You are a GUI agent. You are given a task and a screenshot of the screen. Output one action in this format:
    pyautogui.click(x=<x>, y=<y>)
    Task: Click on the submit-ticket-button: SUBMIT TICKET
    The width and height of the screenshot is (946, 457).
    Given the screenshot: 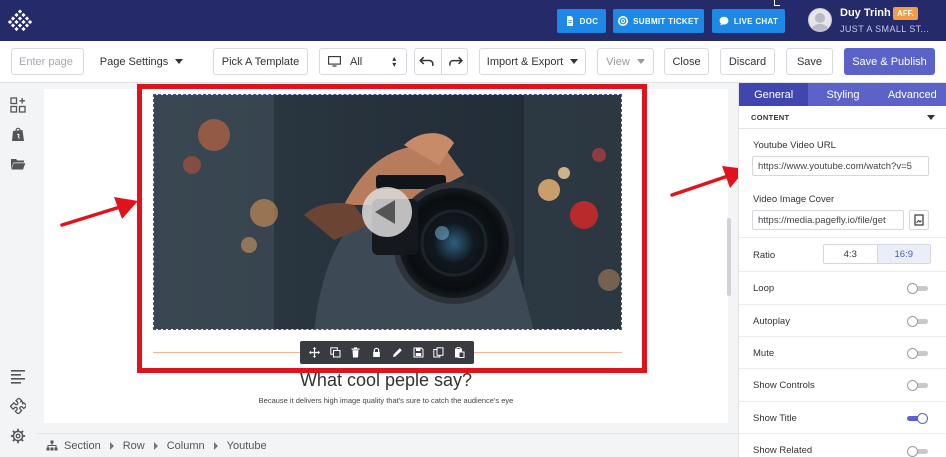 What is the action you would take?
    pyautogui.click(x=658, y=21)
    